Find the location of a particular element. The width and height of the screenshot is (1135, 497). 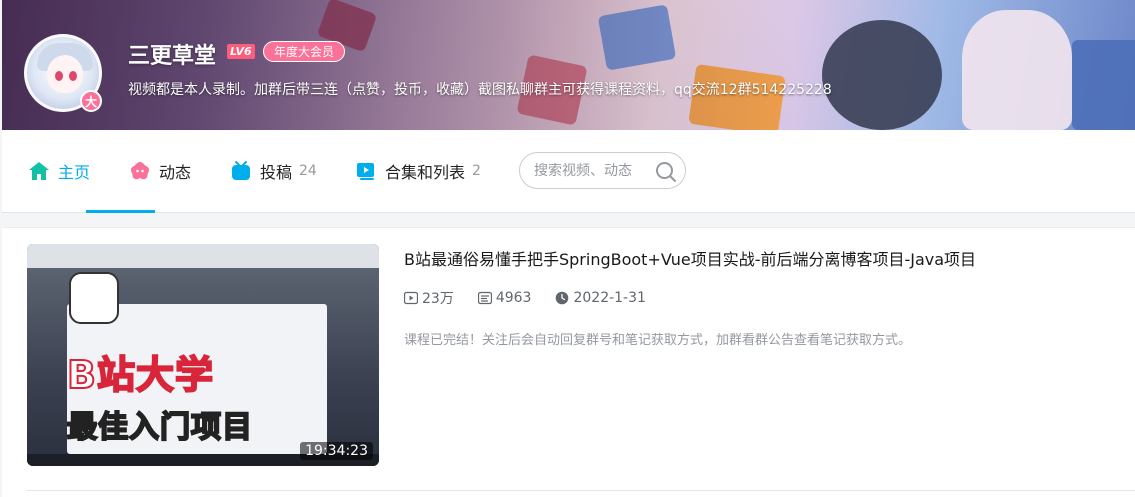

playlist-icon is located at coordinates (366, 171).